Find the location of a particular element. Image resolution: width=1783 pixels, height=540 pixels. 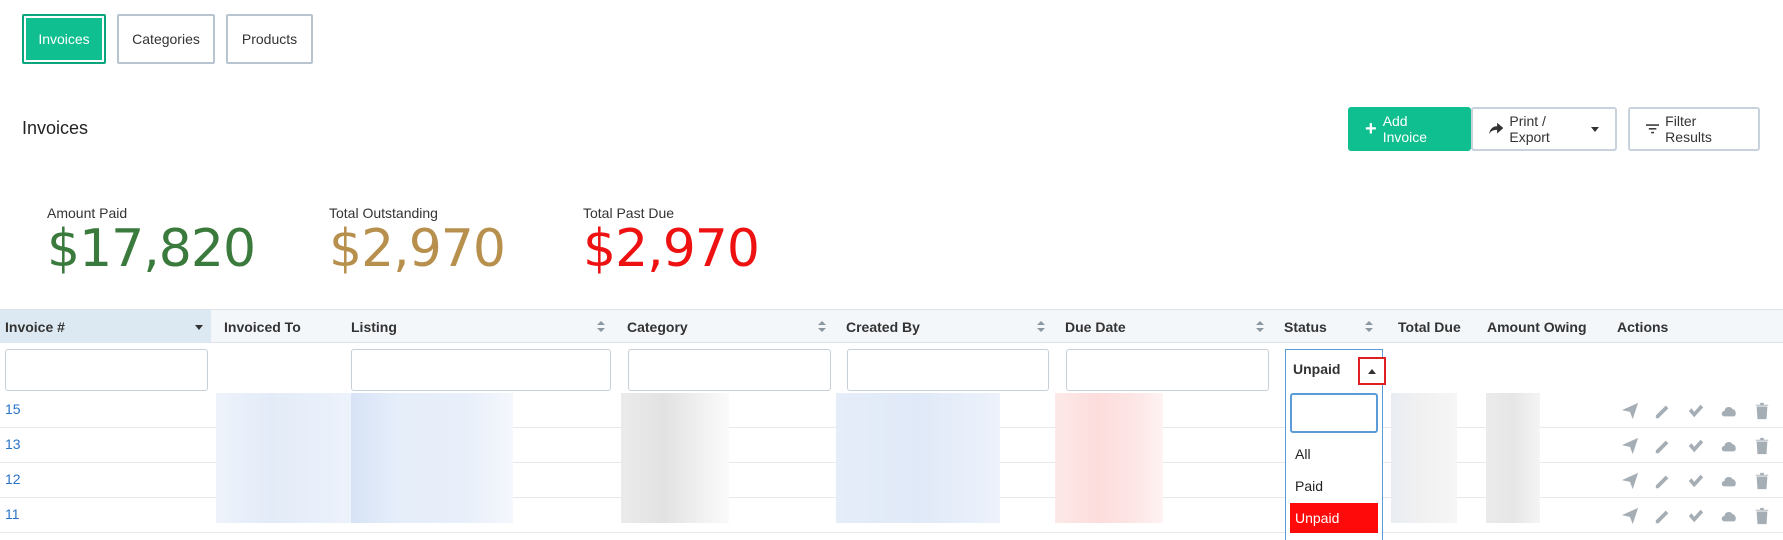

status-option-paid: Paid is located at coordinates (1334, 486).